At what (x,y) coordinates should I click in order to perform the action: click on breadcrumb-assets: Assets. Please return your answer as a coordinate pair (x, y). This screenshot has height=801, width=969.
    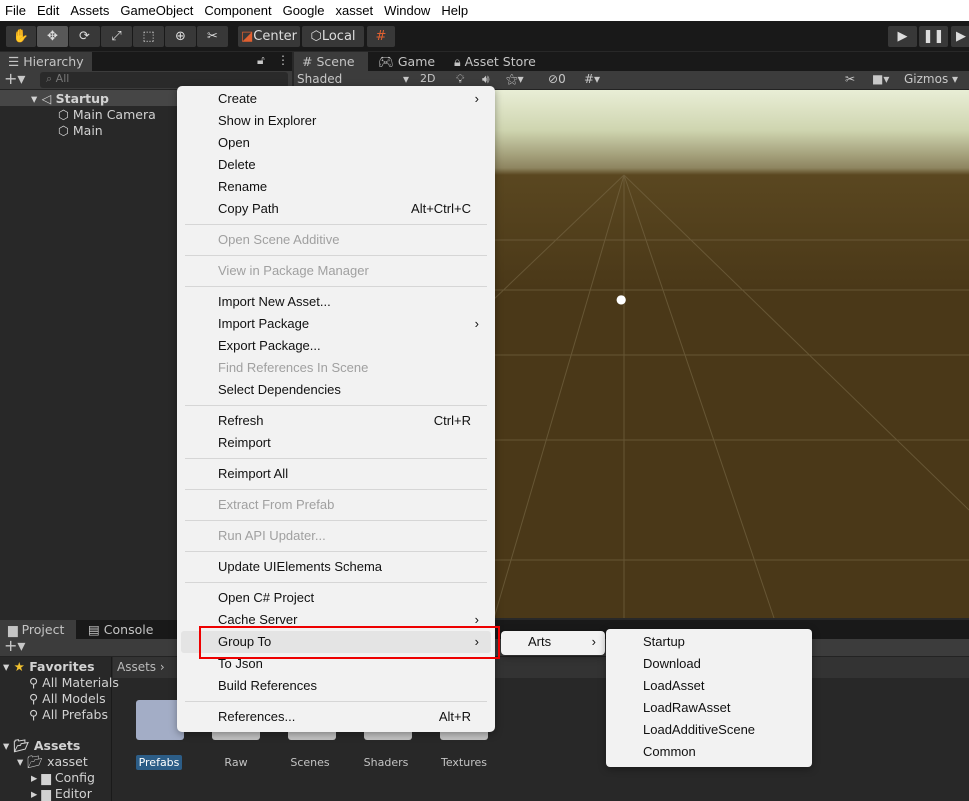
    Looking at the image, I should click on (136, 667).